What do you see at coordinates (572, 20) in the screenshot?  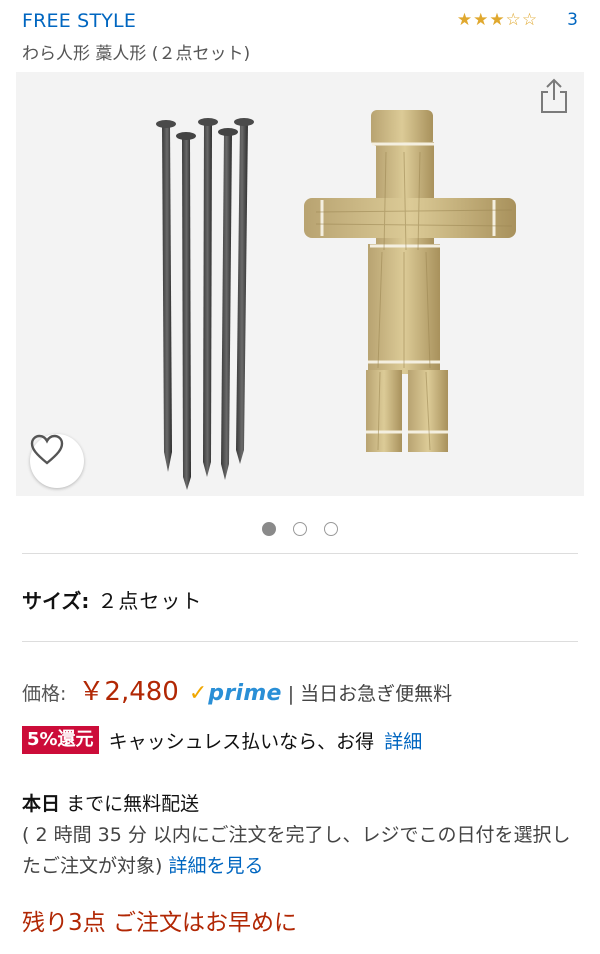 I see `rating-count: 3` at bounding box center [572, 20].